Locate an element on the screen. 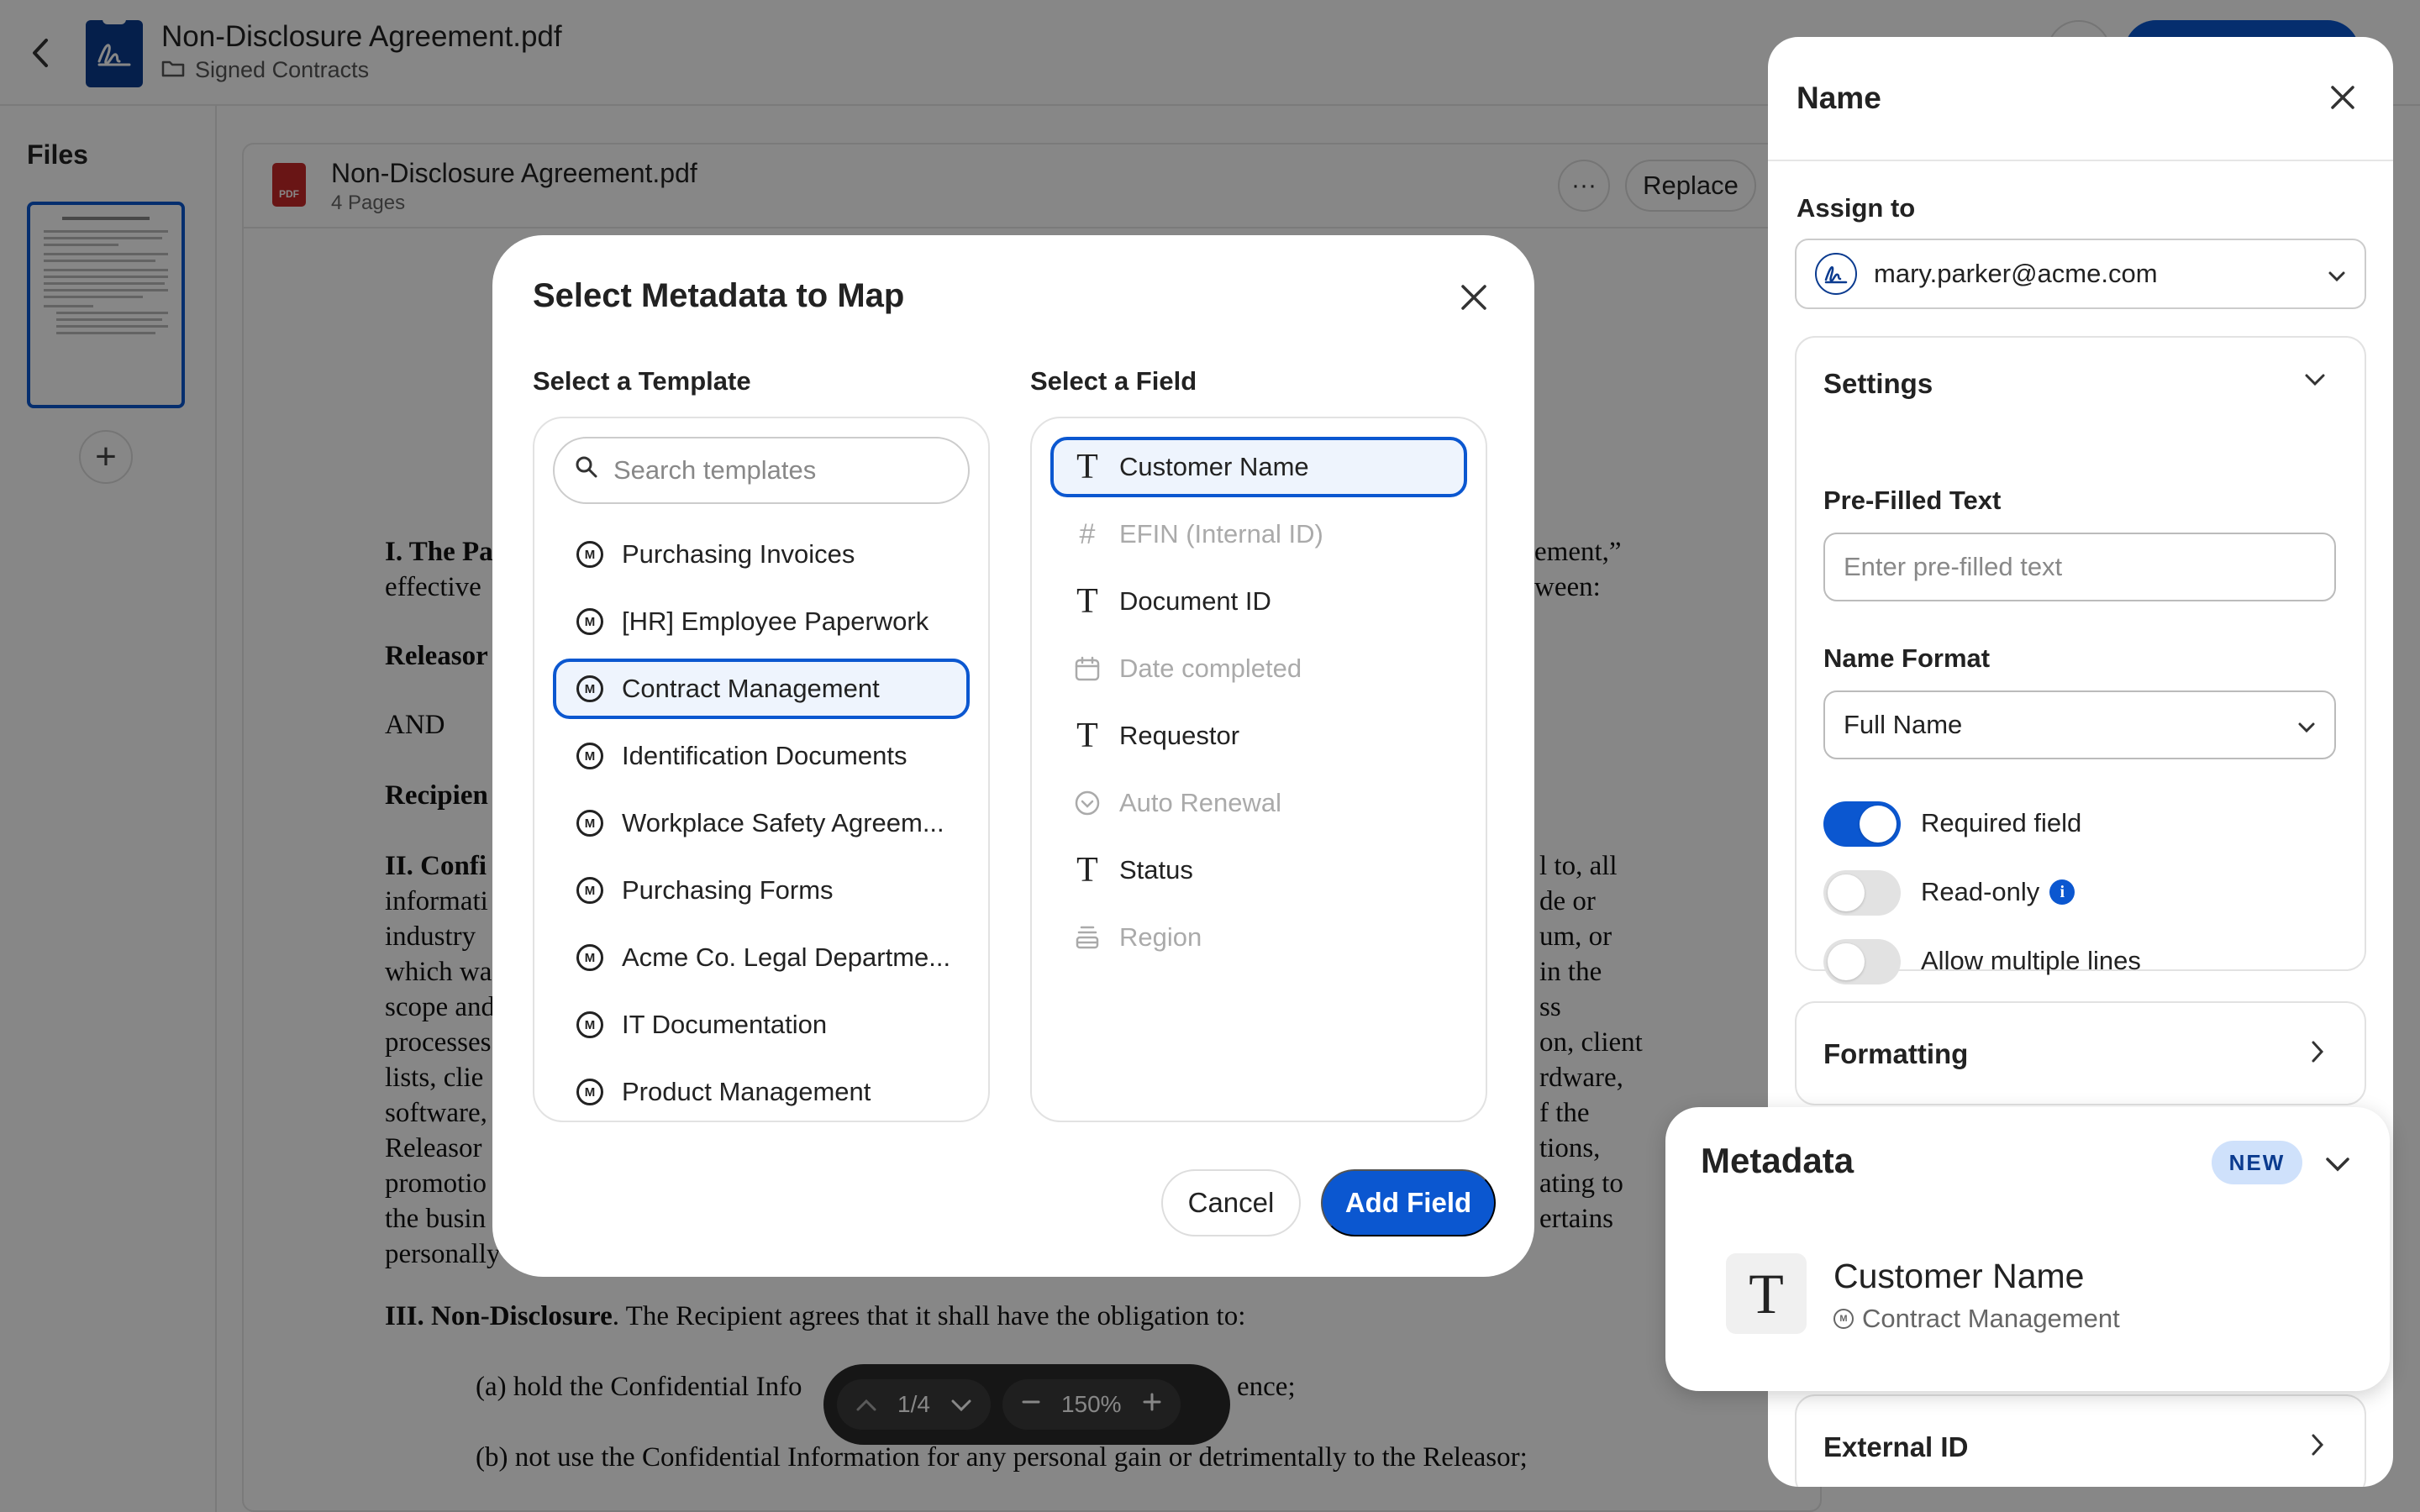 The width and height of the screenshot is (2420, 1512). panel-title: Name is located at coordinates (1839, 98).